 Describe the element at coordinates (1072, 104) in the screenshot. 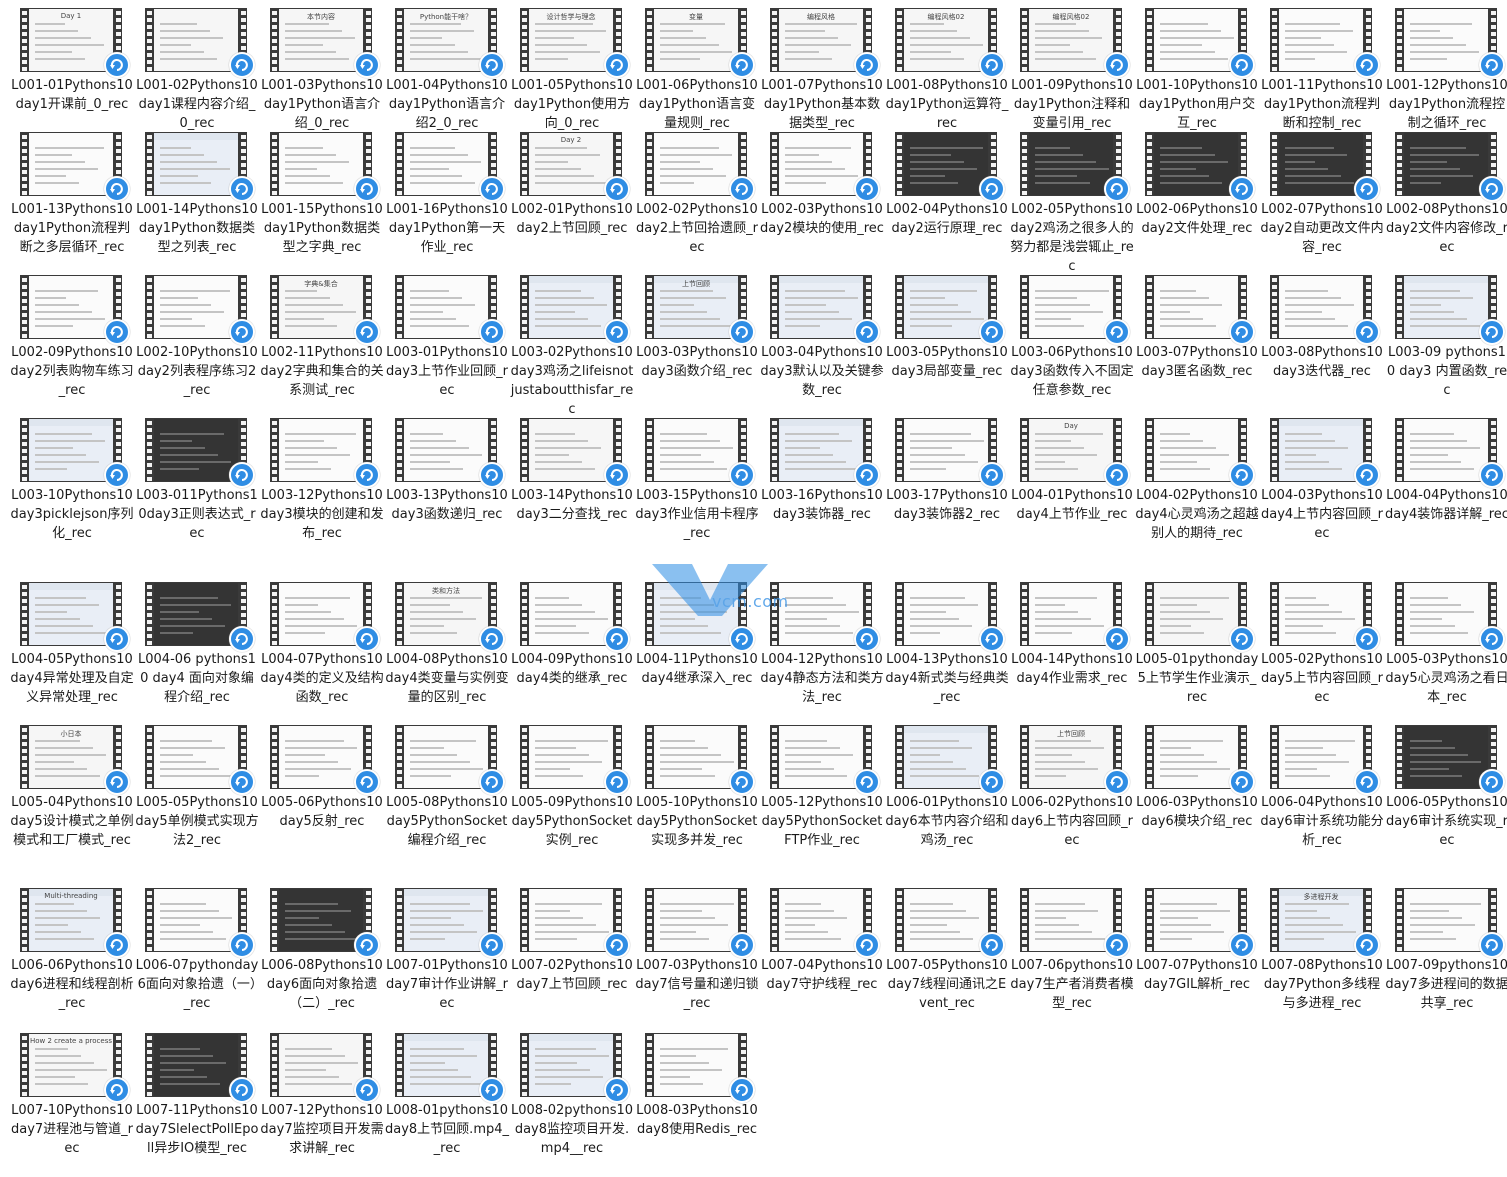

I see `file-name-label: L001-09Pythons10day1Python注释和变量引用_rec` at that location.